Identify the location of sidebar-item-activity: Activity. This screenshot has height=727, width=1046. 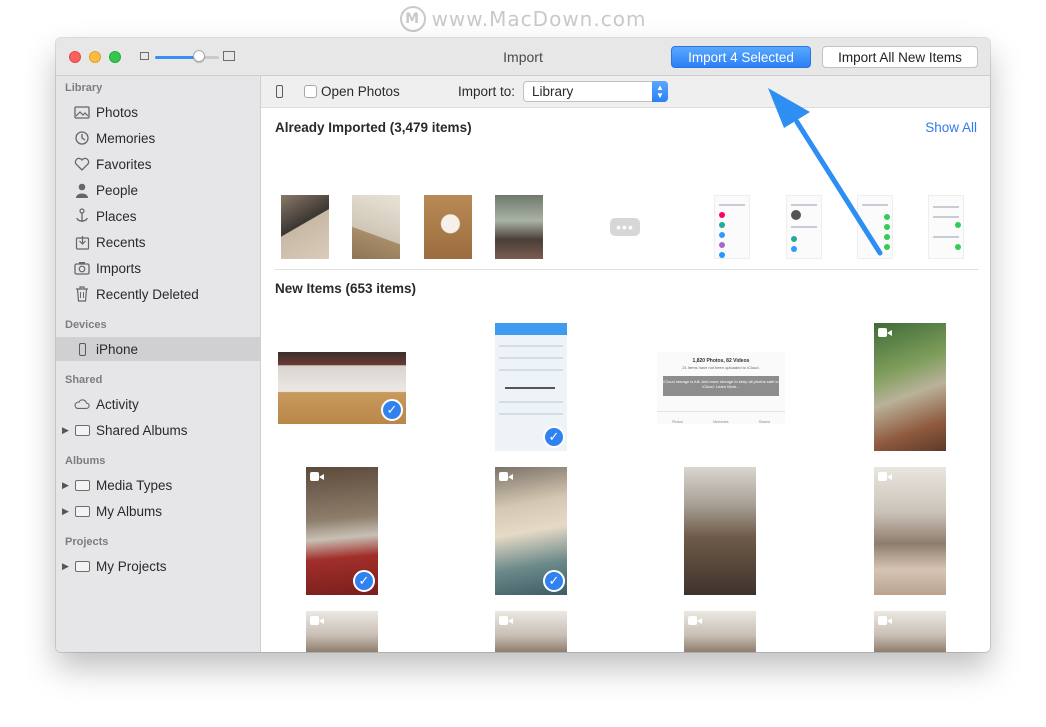
(158, 404).